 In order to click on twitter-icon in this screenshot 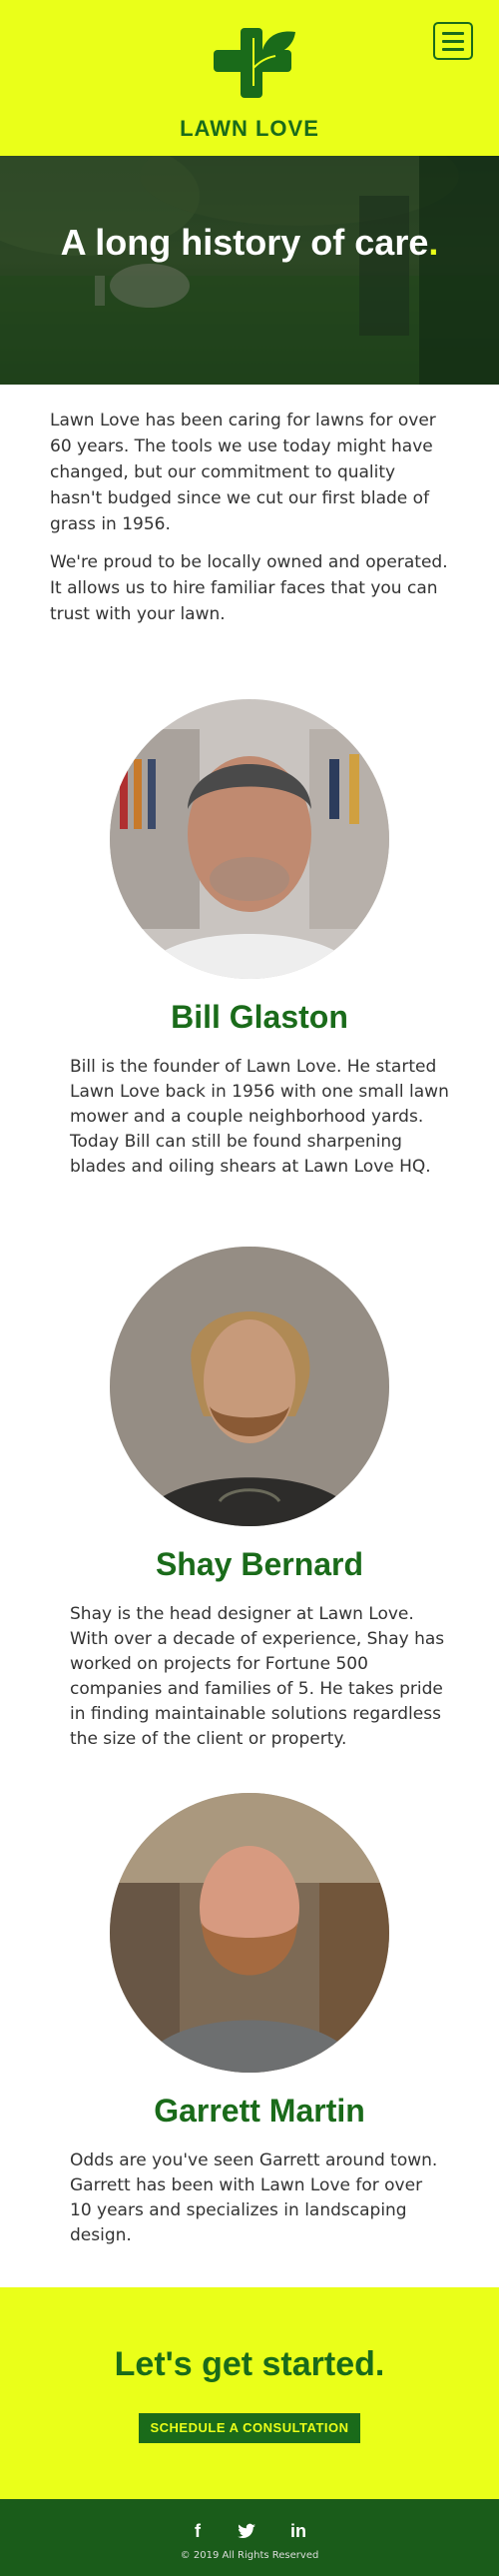, I will do `click(246, 2531)`.